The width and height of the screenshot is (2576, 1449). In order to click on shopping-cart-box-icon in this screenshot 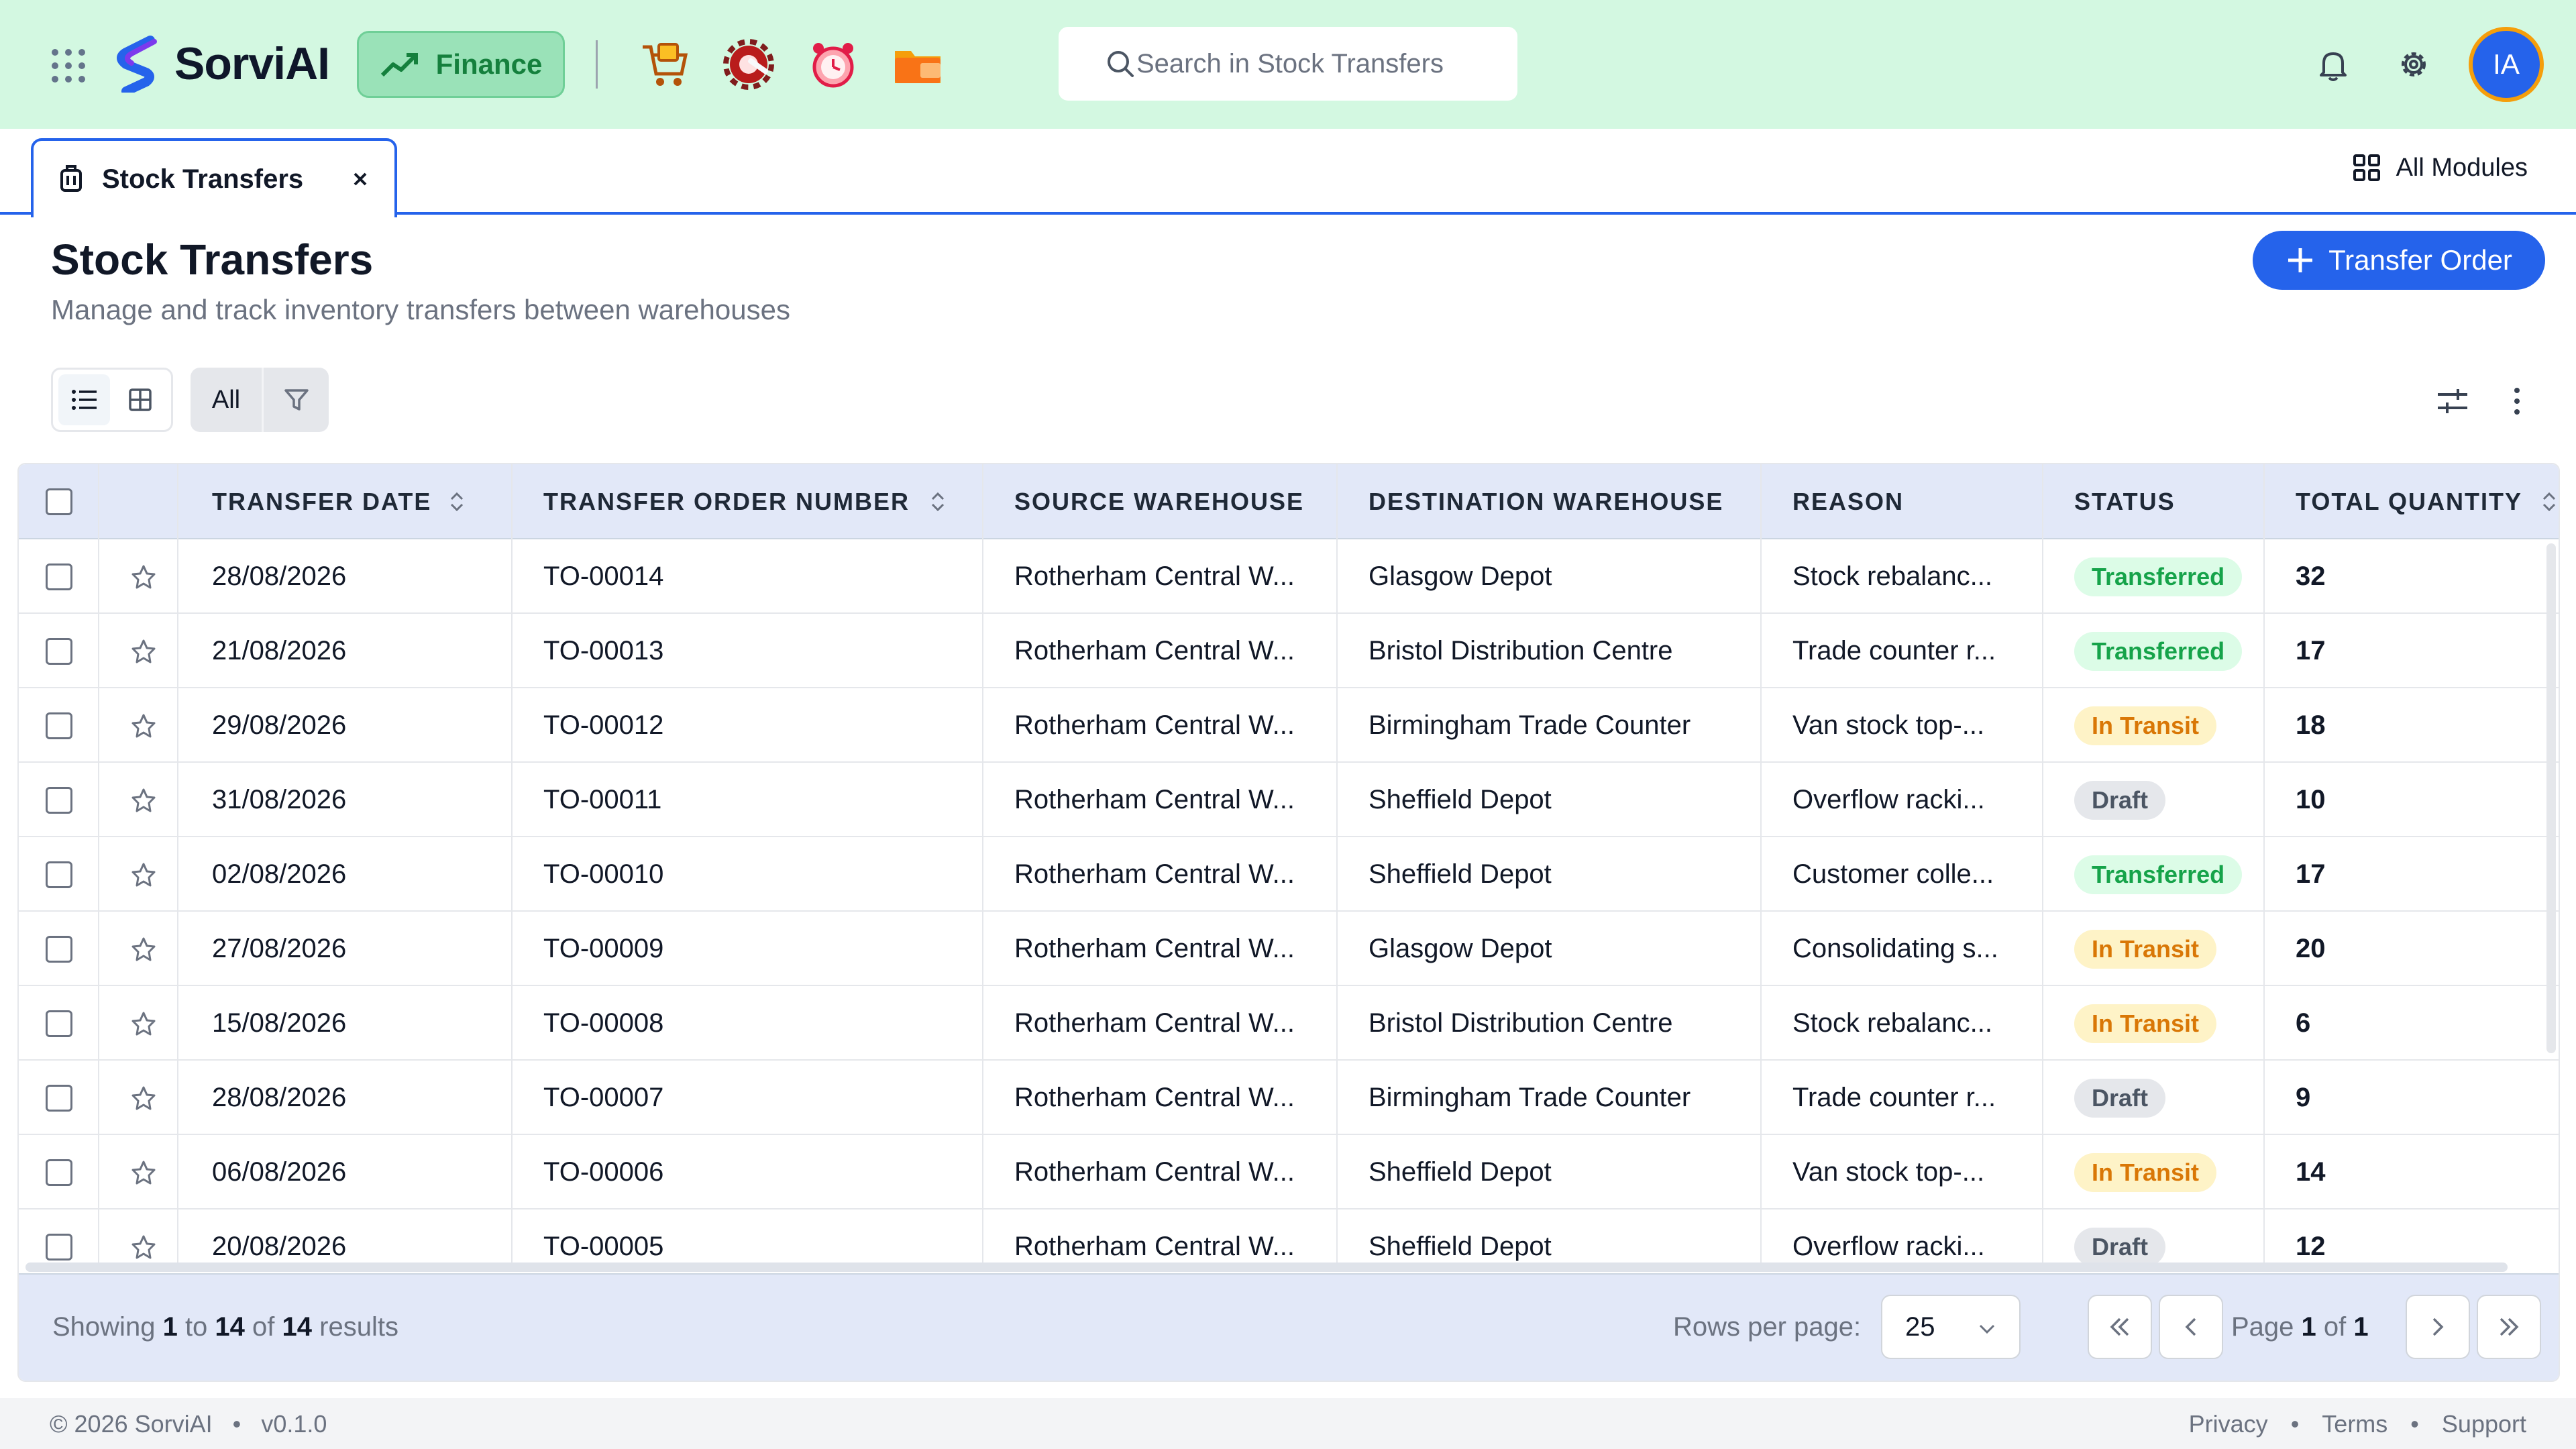, I will do `click(664, 64)`.